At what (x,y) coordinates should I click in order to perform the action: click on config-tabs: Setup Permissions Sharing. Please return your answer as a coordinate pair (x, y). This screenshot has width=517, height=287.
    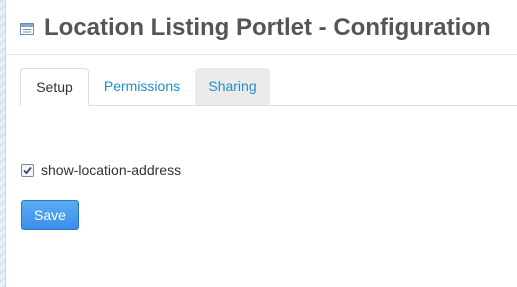
    Looking at the image, I should click on (268, 87).